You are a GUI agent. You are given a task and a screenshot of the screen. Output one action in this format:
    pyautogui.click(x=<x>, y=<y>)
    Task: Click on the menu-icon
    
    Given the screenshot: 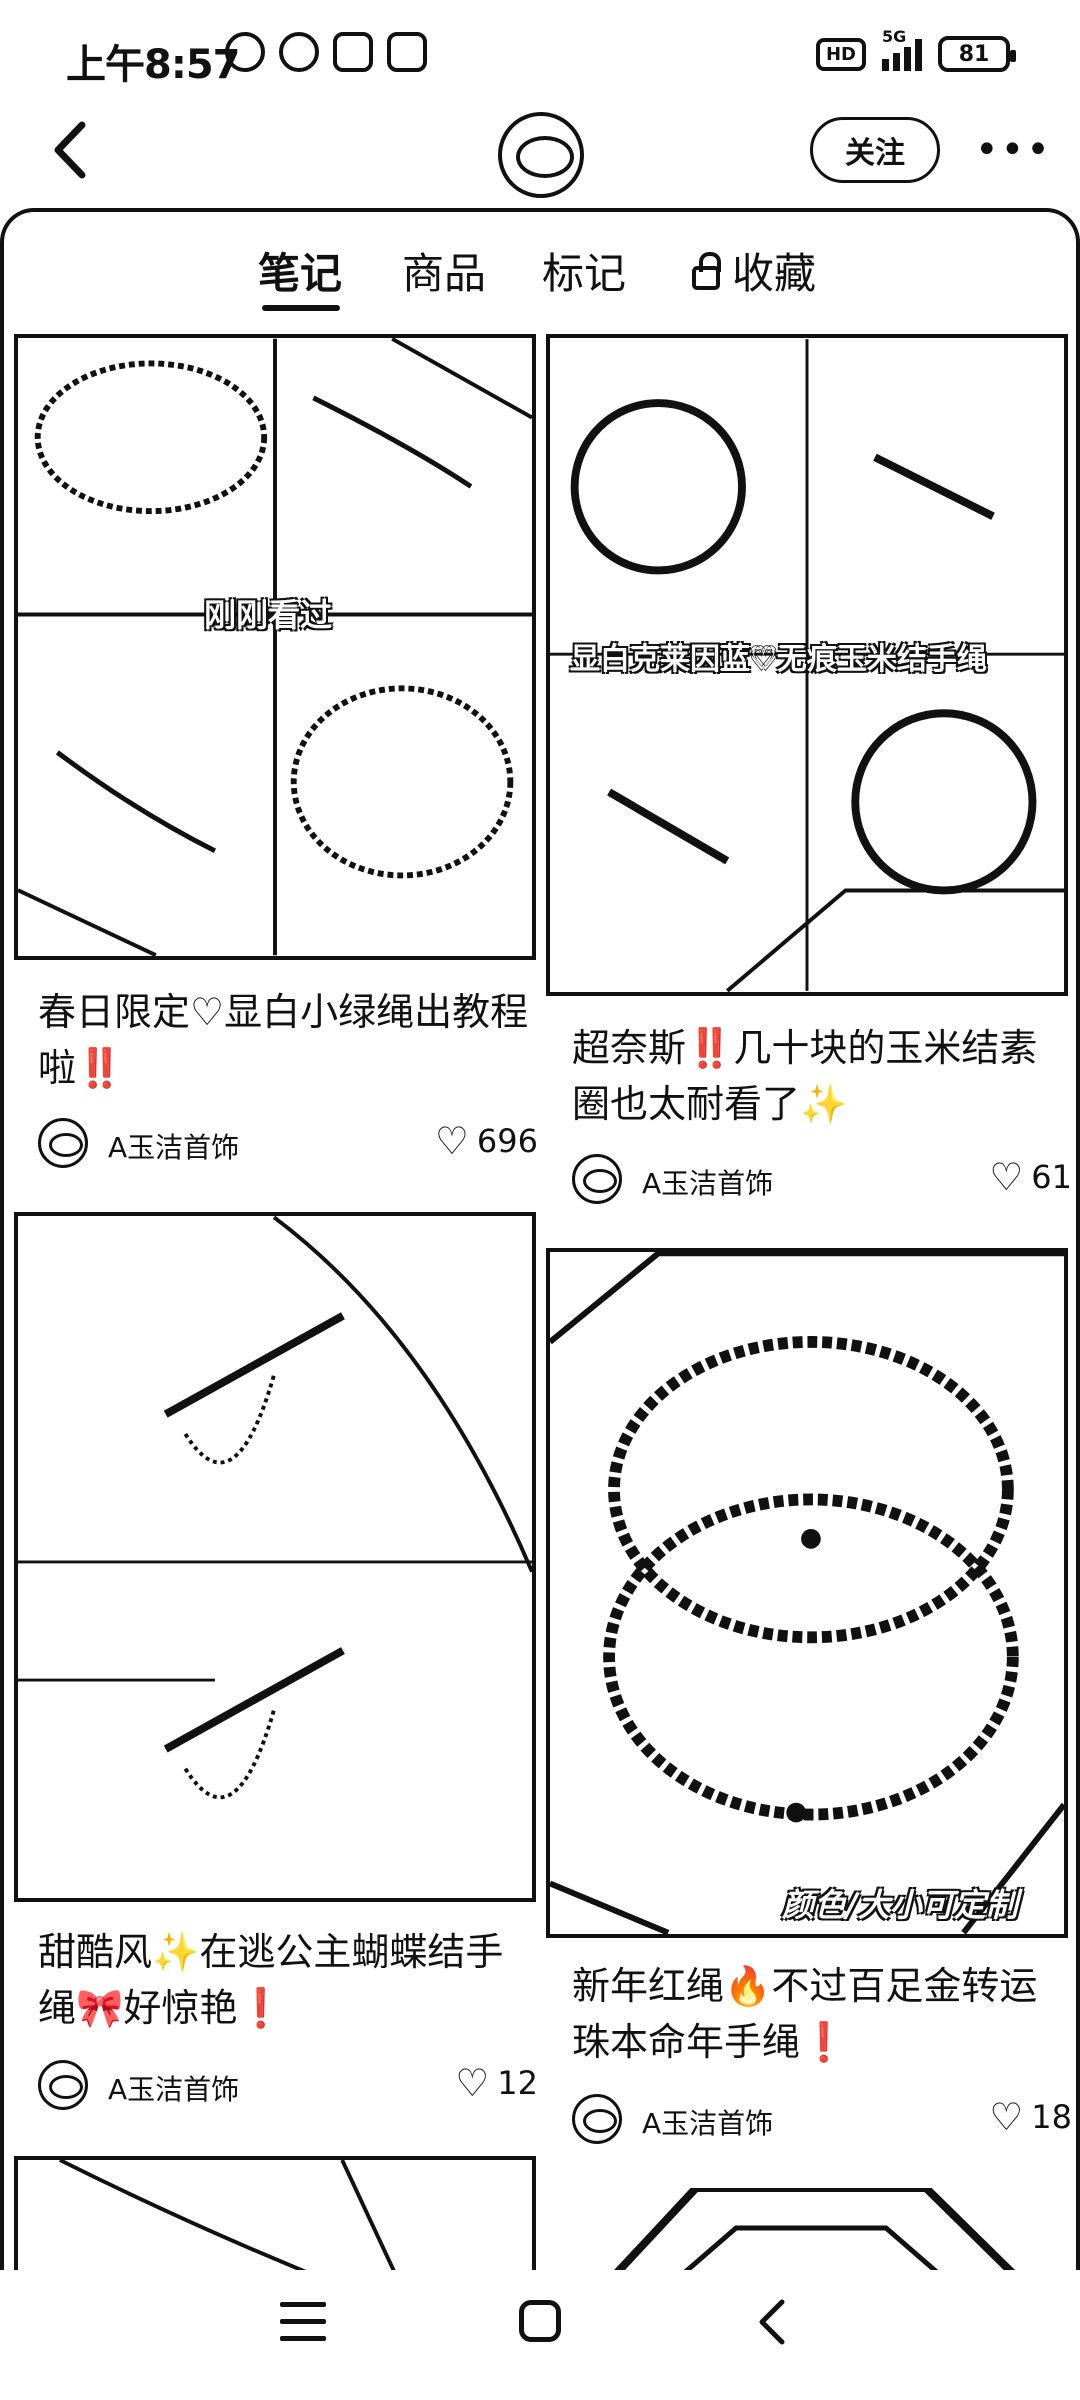 What is the action you would take?
    pyautogui.click(x=303, y=2322)
    